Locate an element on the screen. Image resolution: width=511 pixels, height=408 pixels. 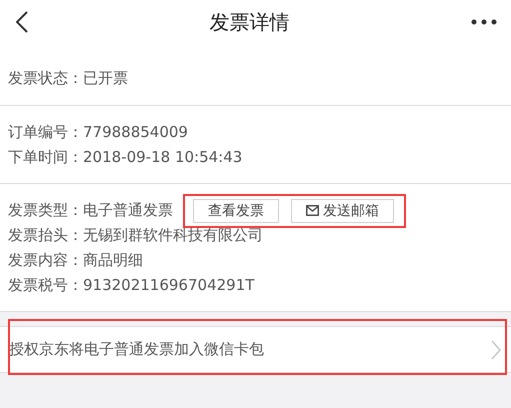
info-text: 发票抬头：无锡到群软件科技有限公司 is located at coordinates (135, 235).